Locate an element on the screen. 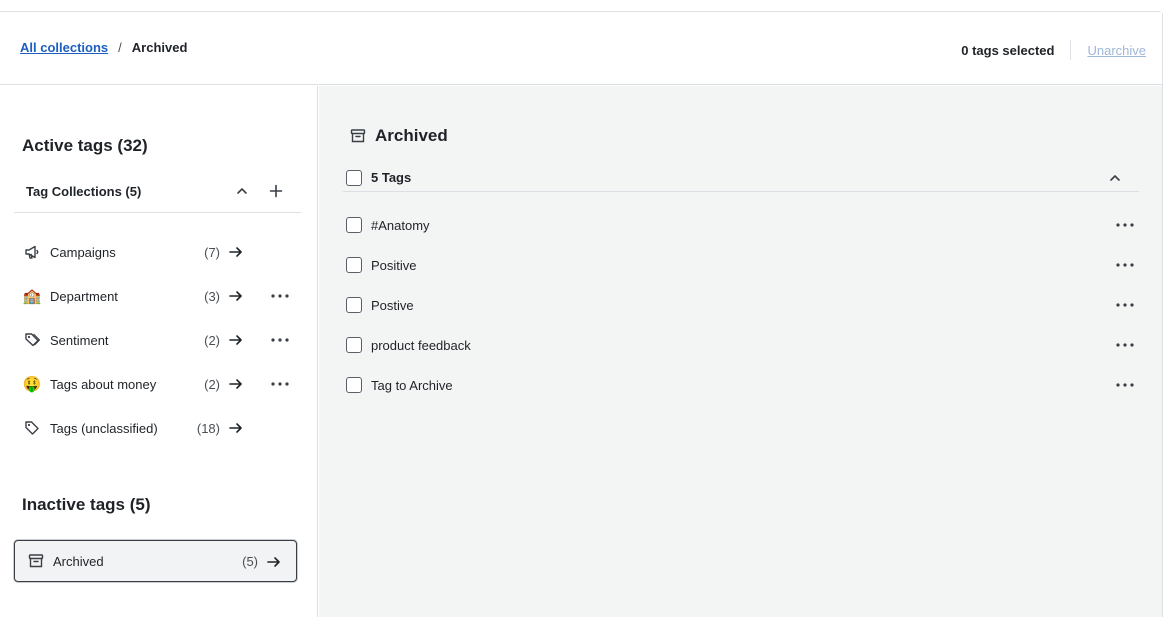  collection-item-tags-about-money: 🤑 Tags about money (2) is located at coordinates (158, 384).